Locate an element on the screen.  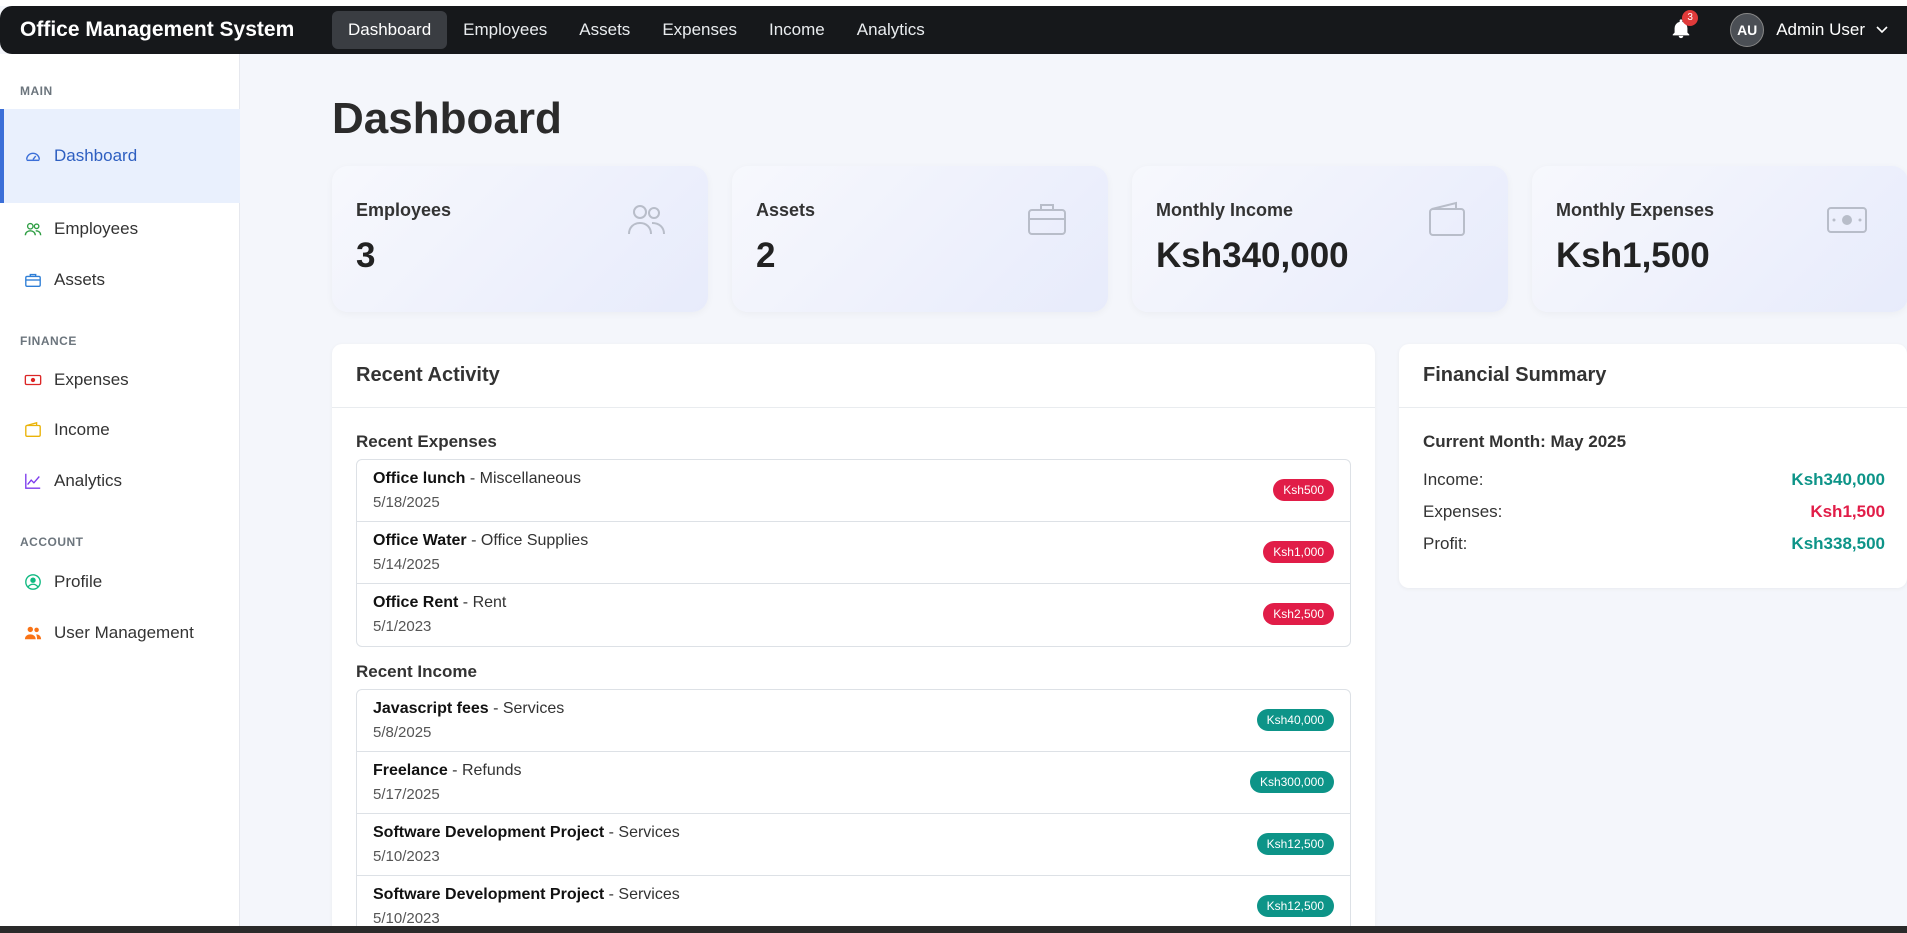
avatar: AU is located at coordinates (1747, 30).